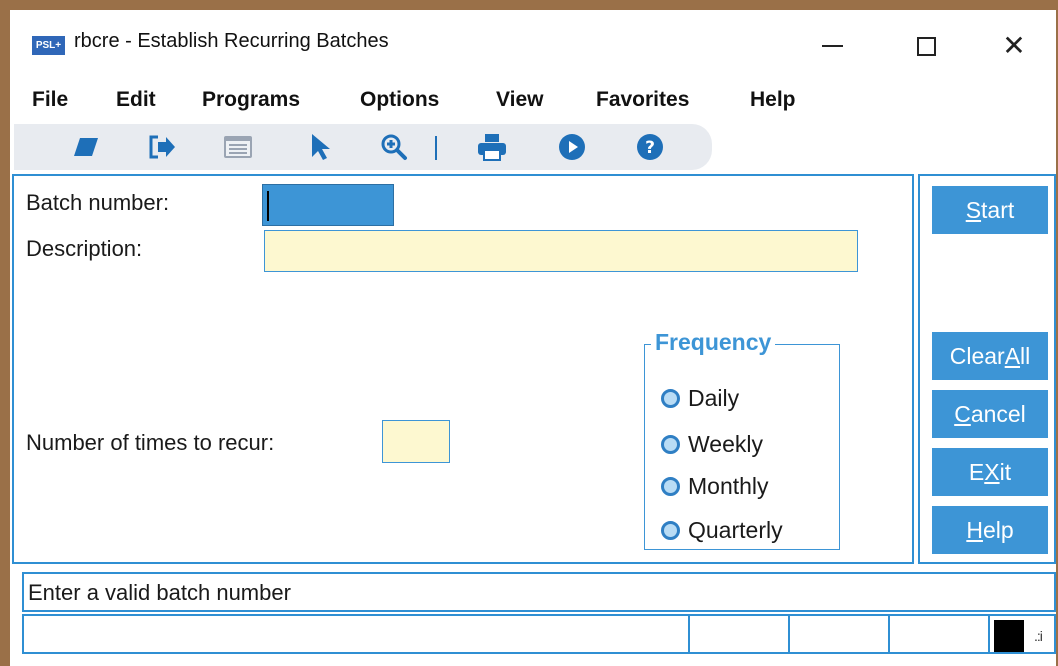 Image resolution: width=1058 pixels, height=666 pixels. Describe the element at coordinates (1012, 355) in the screenshot. I see `clear-all-accelerator: A` at that location.